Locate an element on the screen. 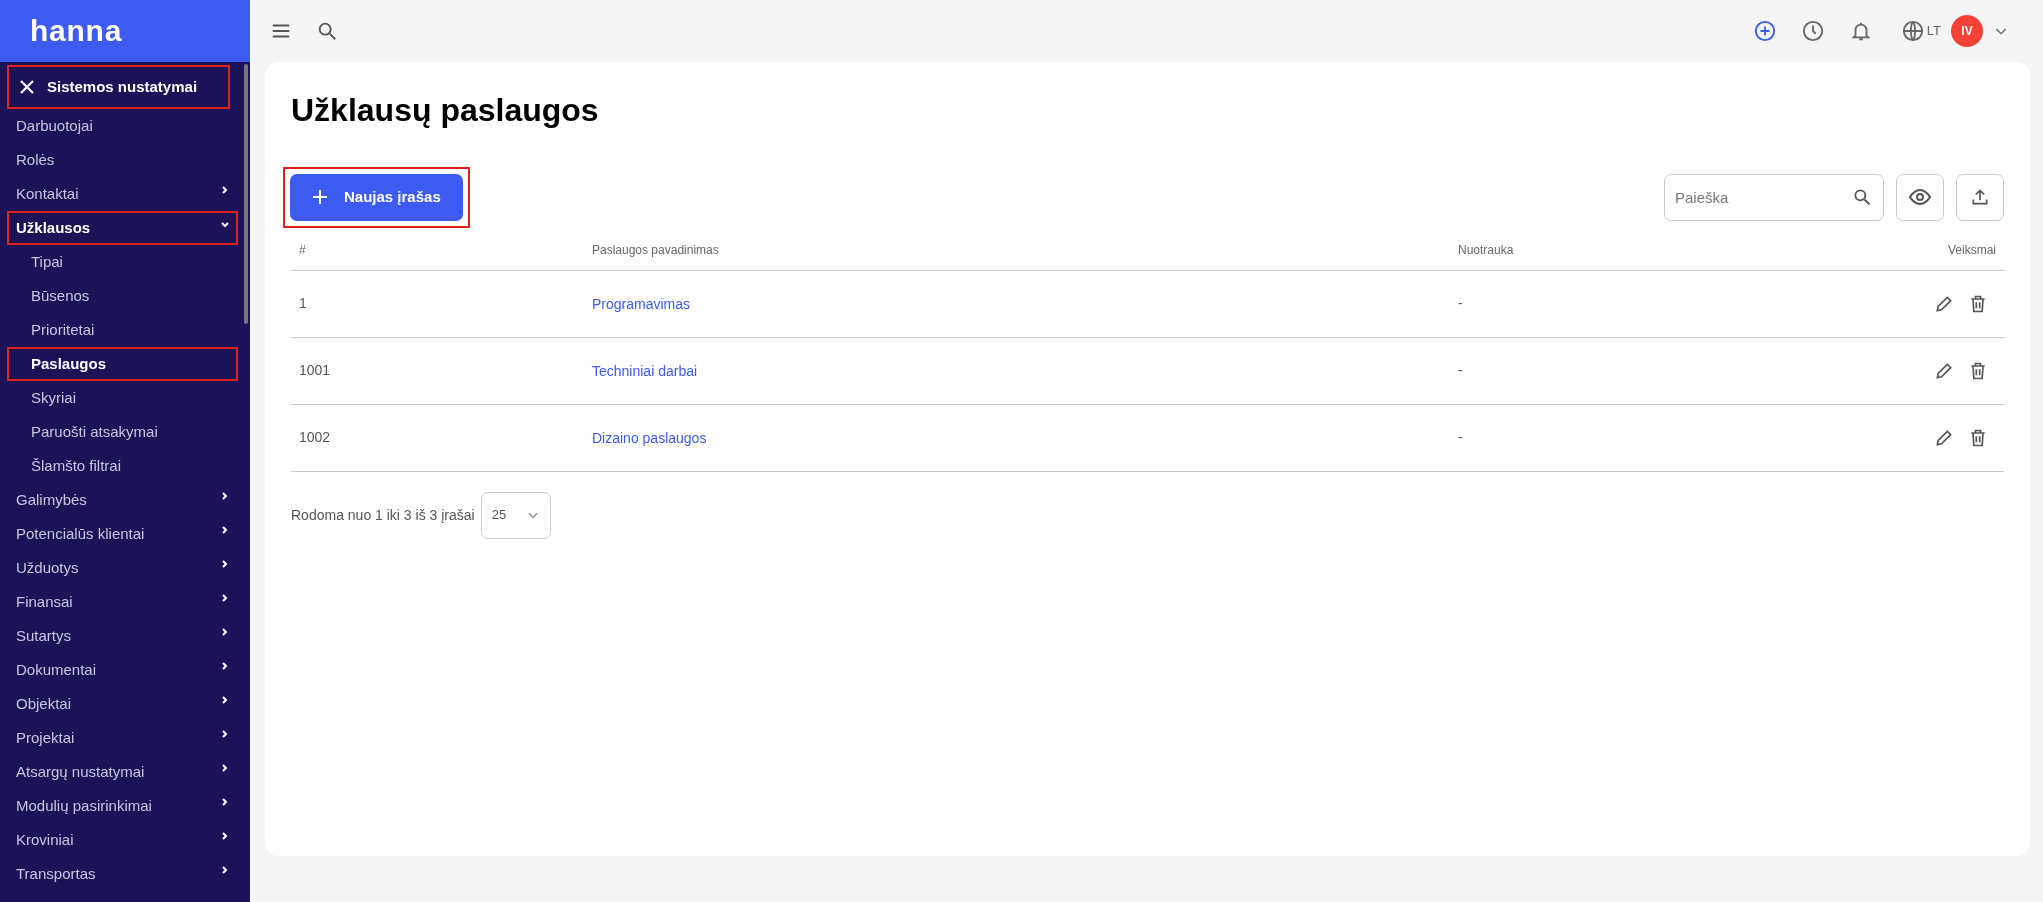  page-size-select: 25 is located at coordinates (515, 515).